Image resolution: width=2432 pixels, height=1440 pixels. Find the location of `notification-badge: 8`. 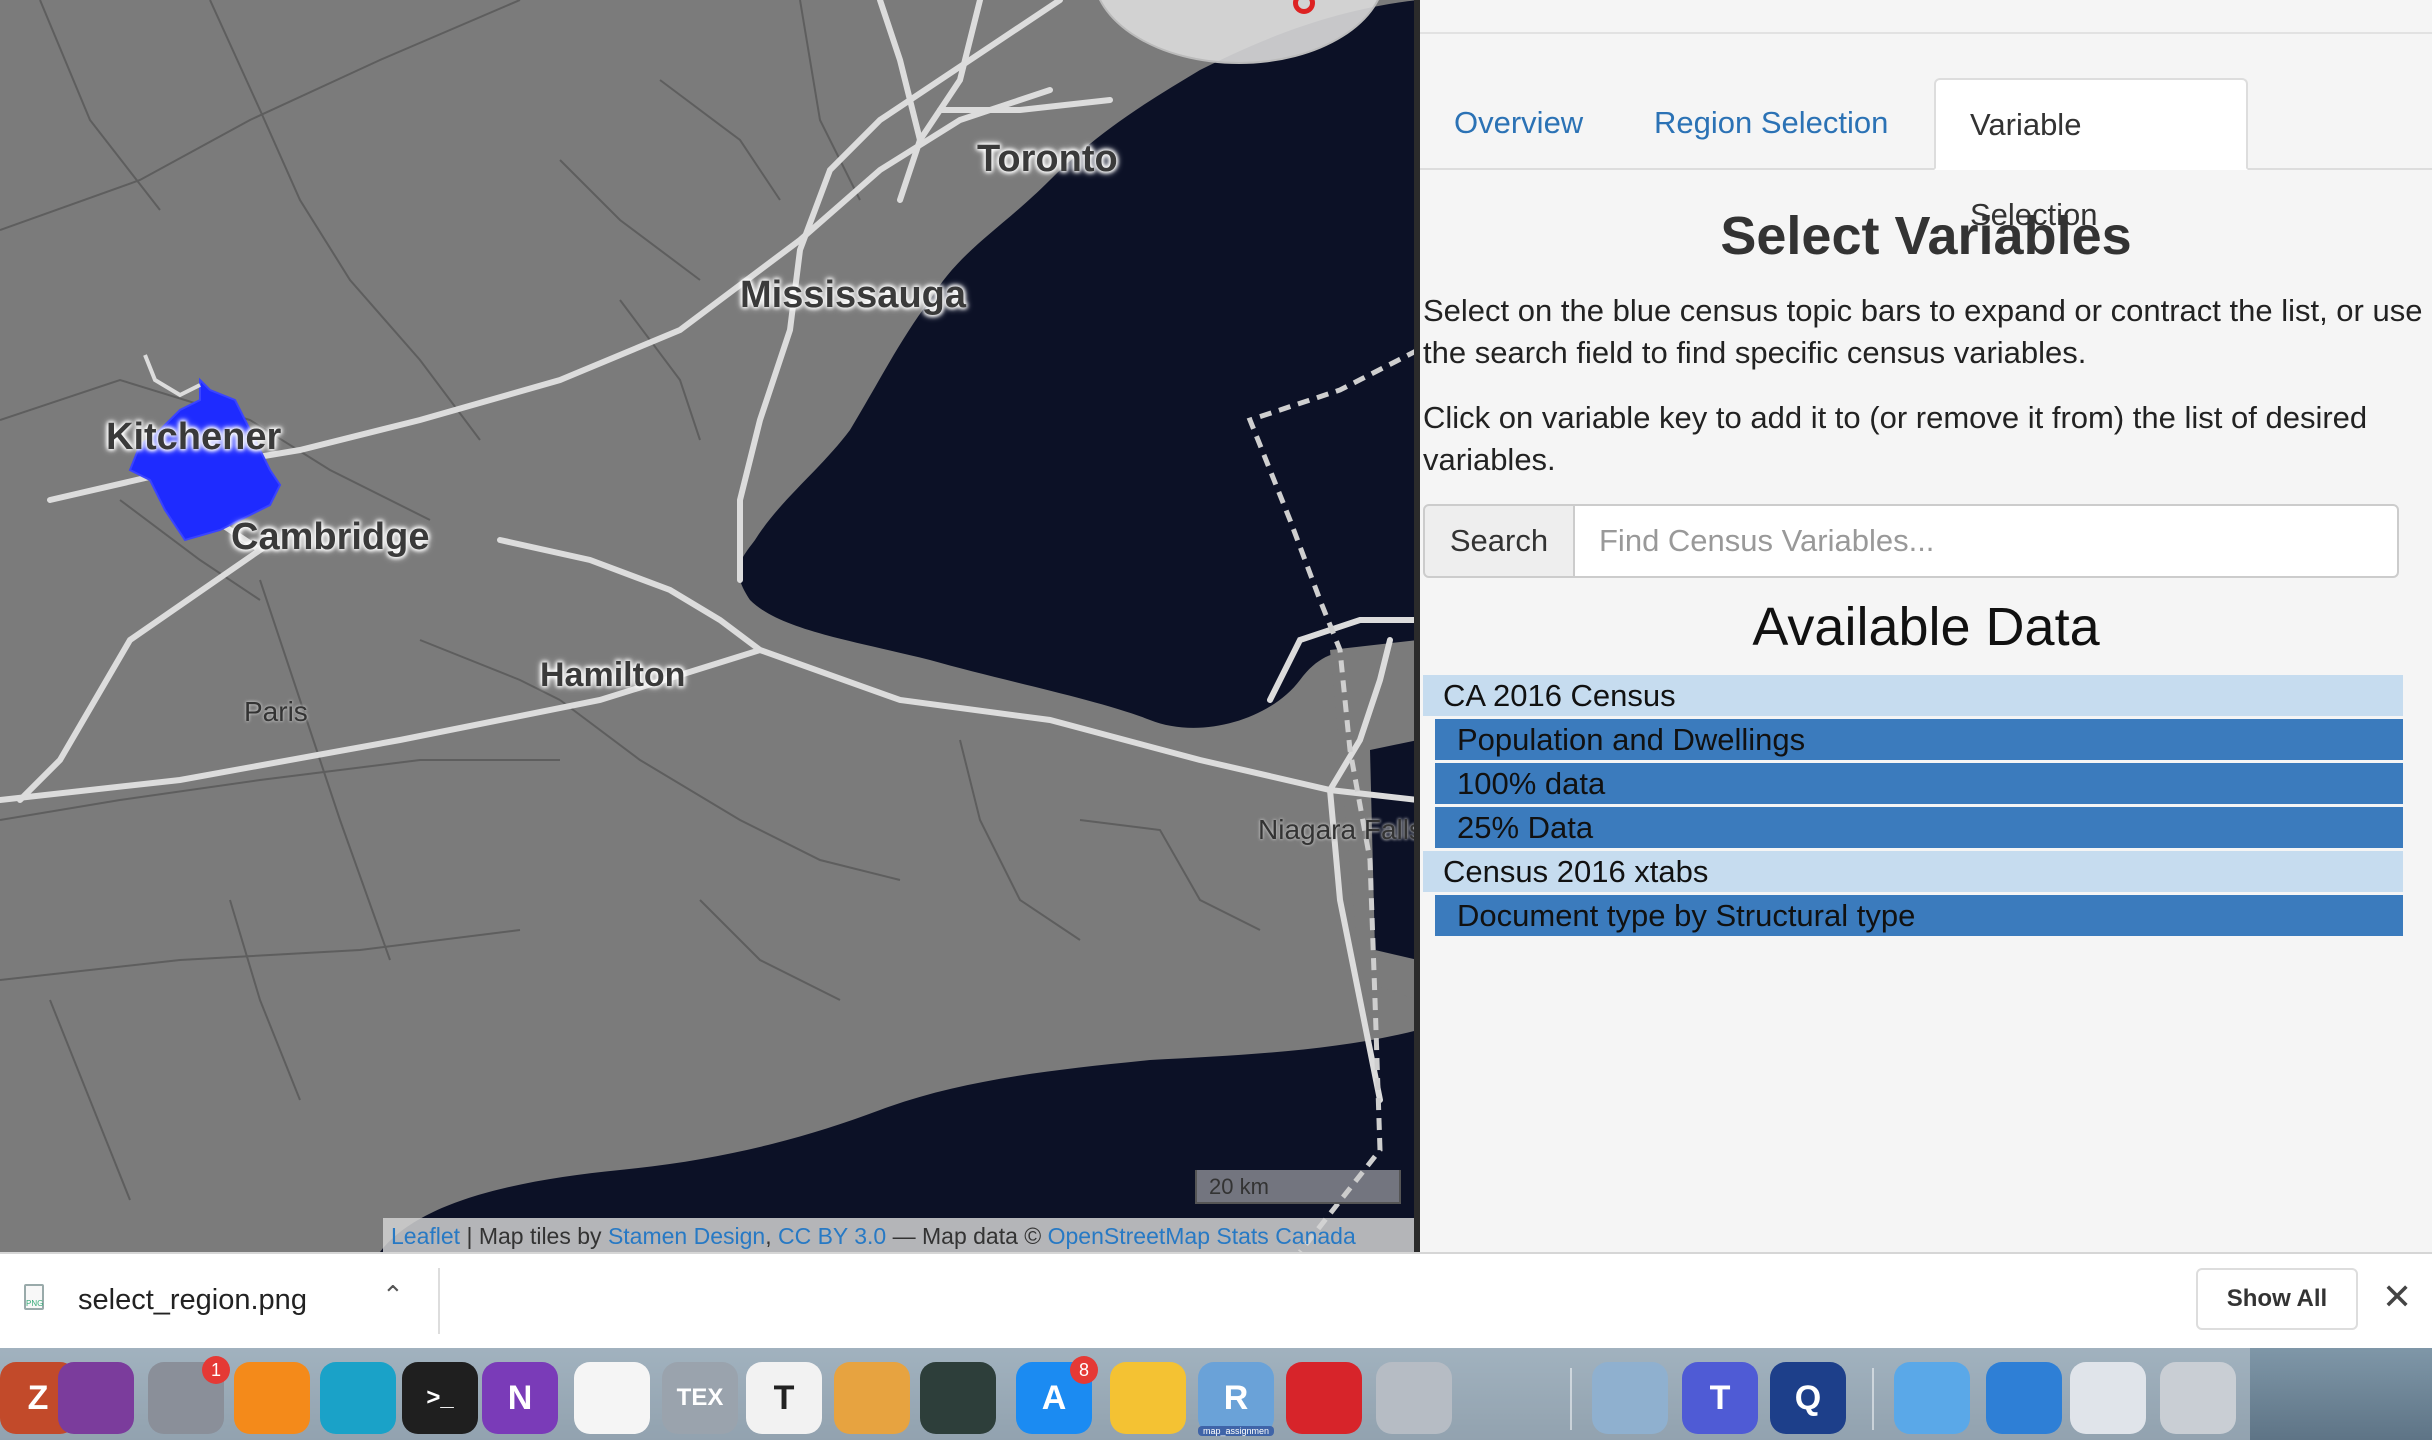

notification-badge: 8 is located at coordinates (1084, 1370).